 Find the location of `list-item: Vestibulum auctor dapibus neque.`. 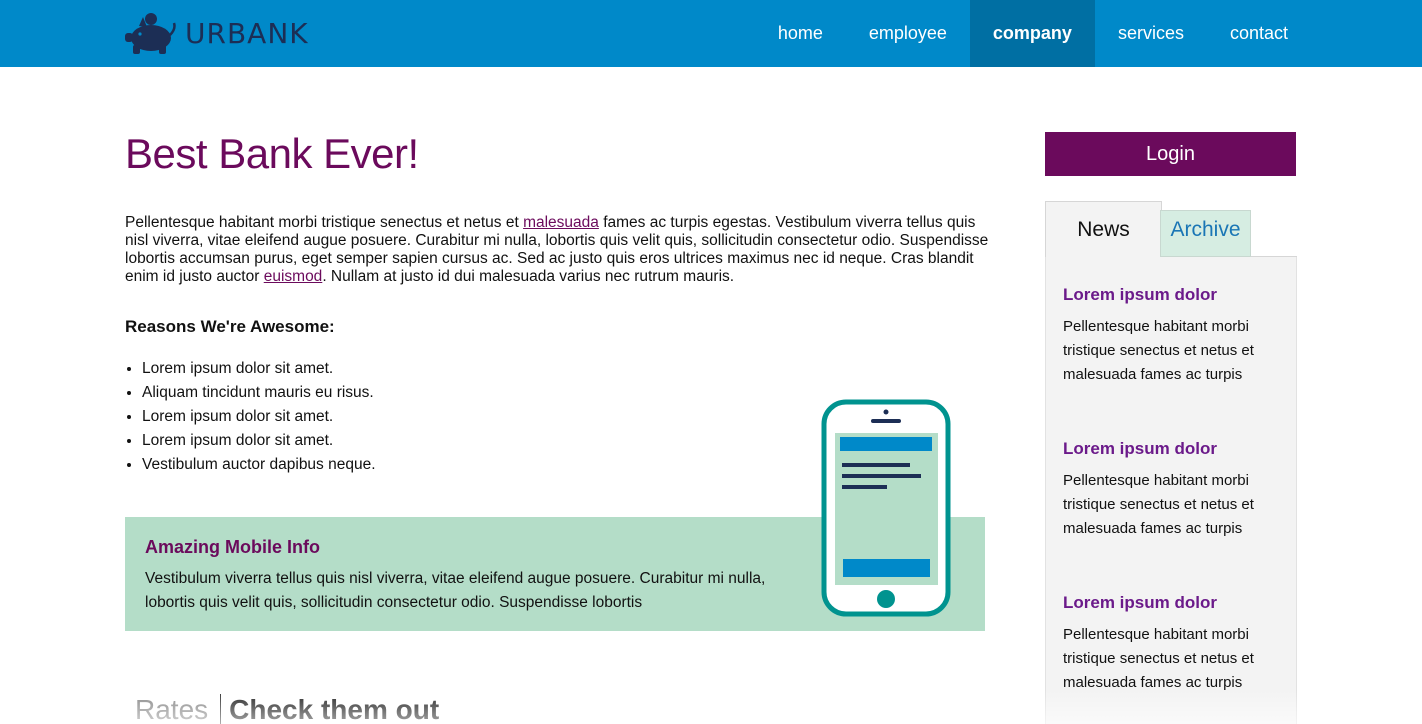

list-item: Vestibulum auctor dapibus neque. is located at coordinates (259, 465).